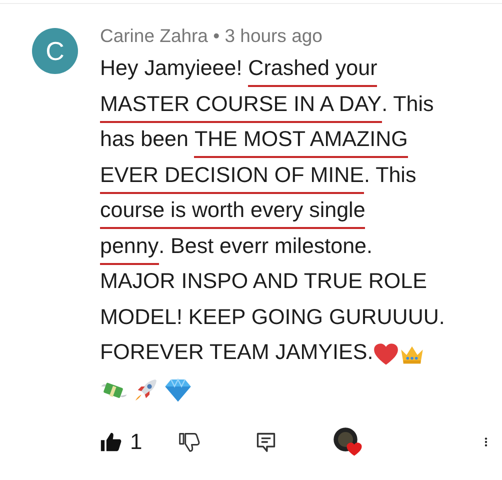 Image resolution: width=502 pixels, height=480 pixels. I want to click on like-count: 1, so click(136, 441).